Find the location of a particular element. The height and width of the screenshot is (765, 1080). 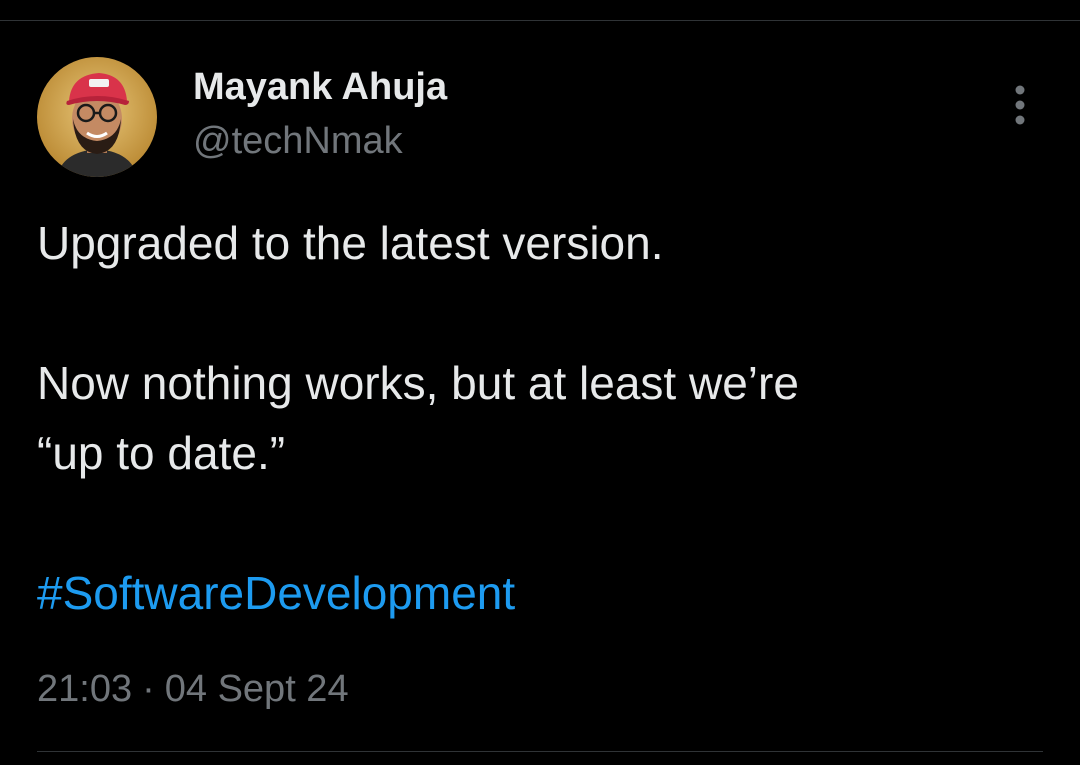

tweet-date: 04 Sept 24 is located at coordinates (256, 689).